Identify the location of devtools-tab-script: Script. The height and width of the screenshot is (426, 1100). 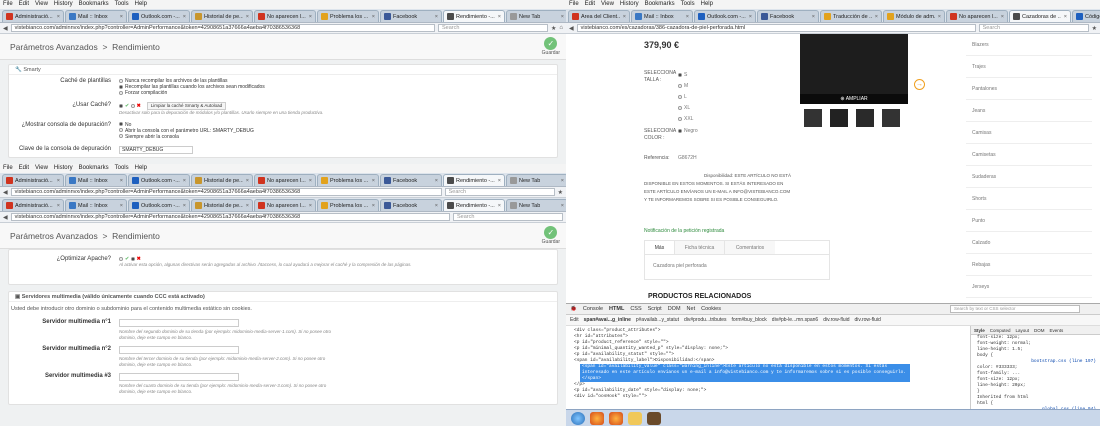
(655, 309).